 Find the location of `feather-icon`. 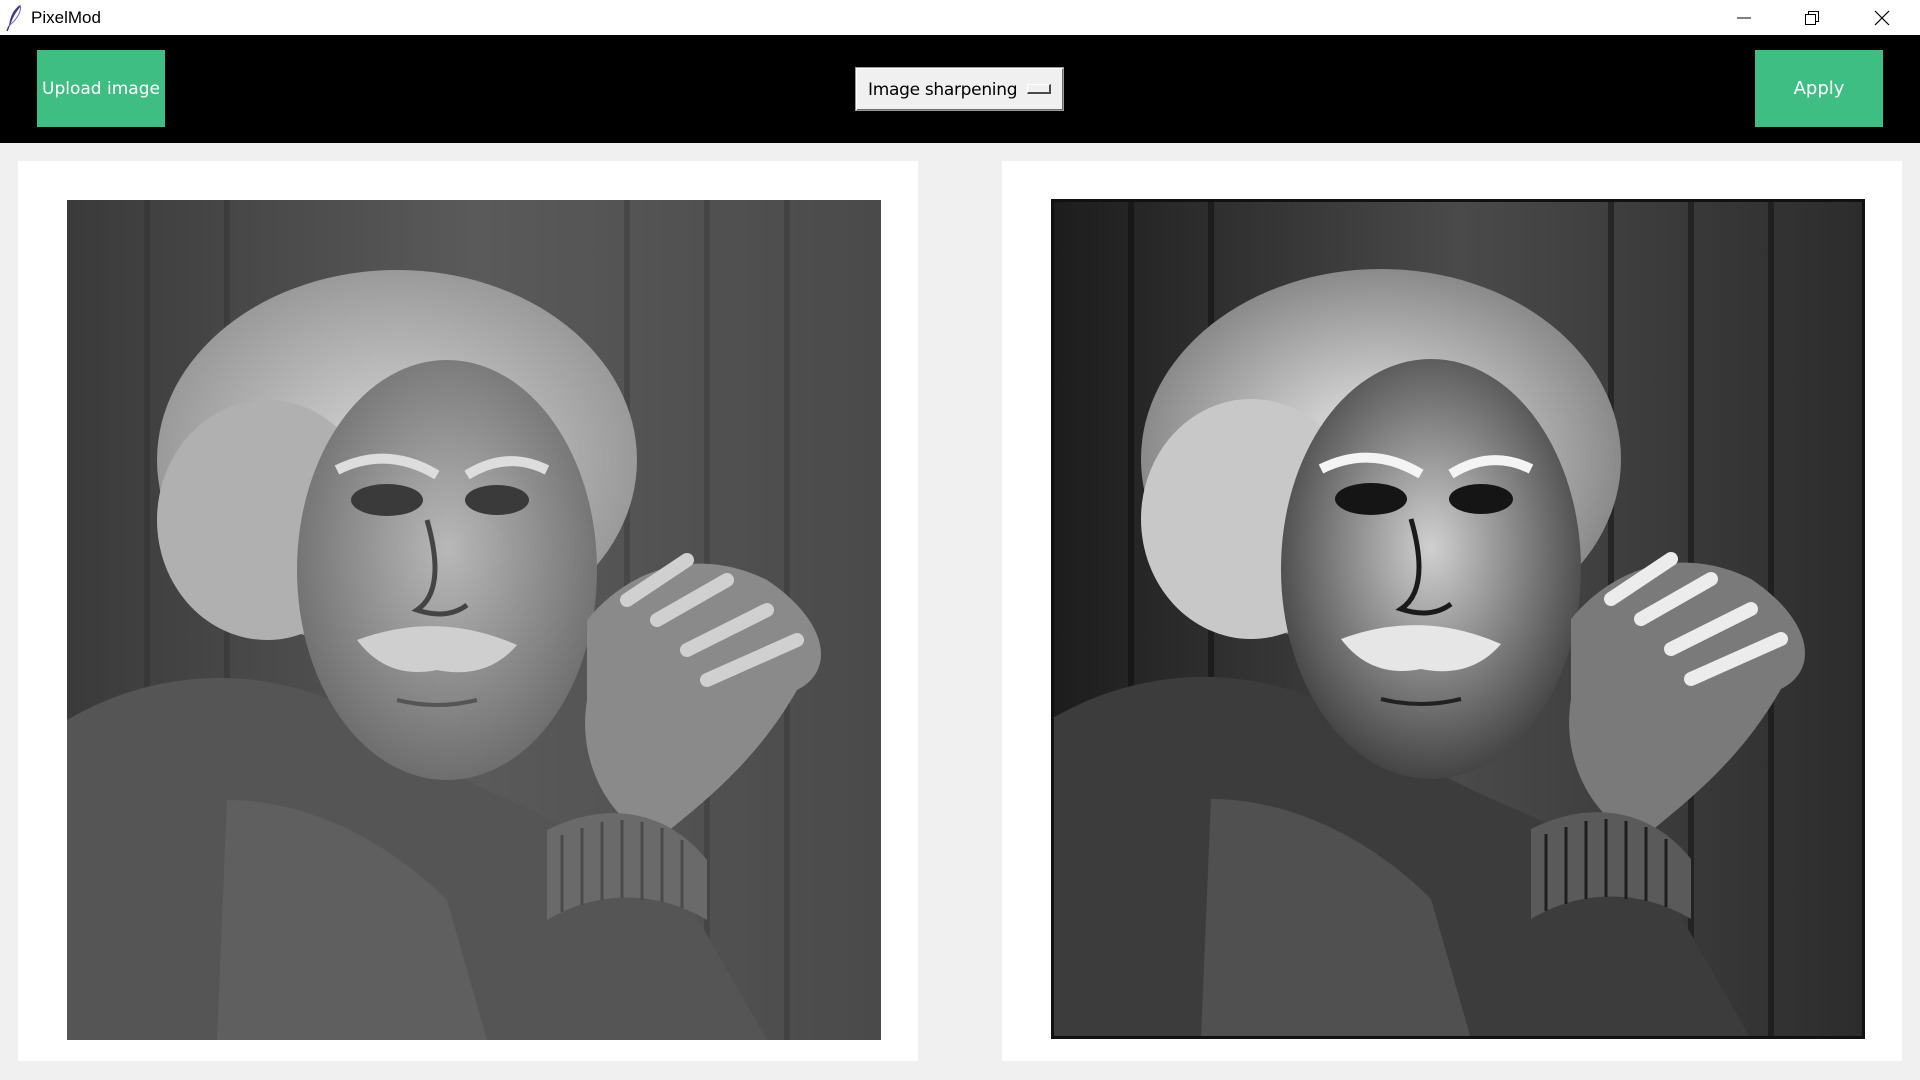

feather-icon is located at coordinates (15, 18).